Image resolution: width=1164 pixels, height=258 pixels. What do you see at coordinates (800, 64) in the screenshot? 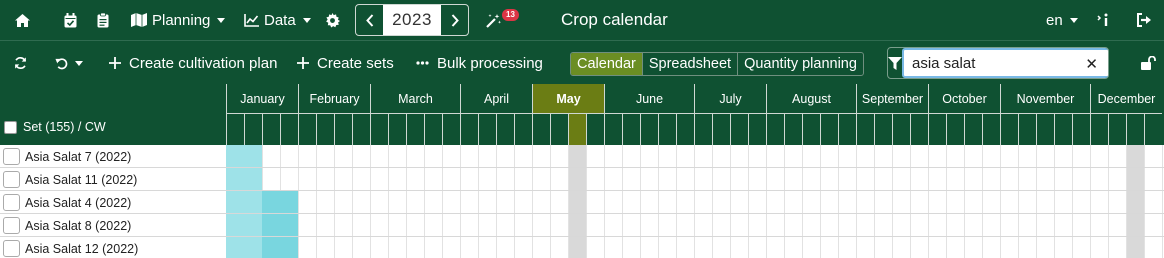
I see `tab-quantity-planning: Quantity planning` at bounding box center [800, 64].